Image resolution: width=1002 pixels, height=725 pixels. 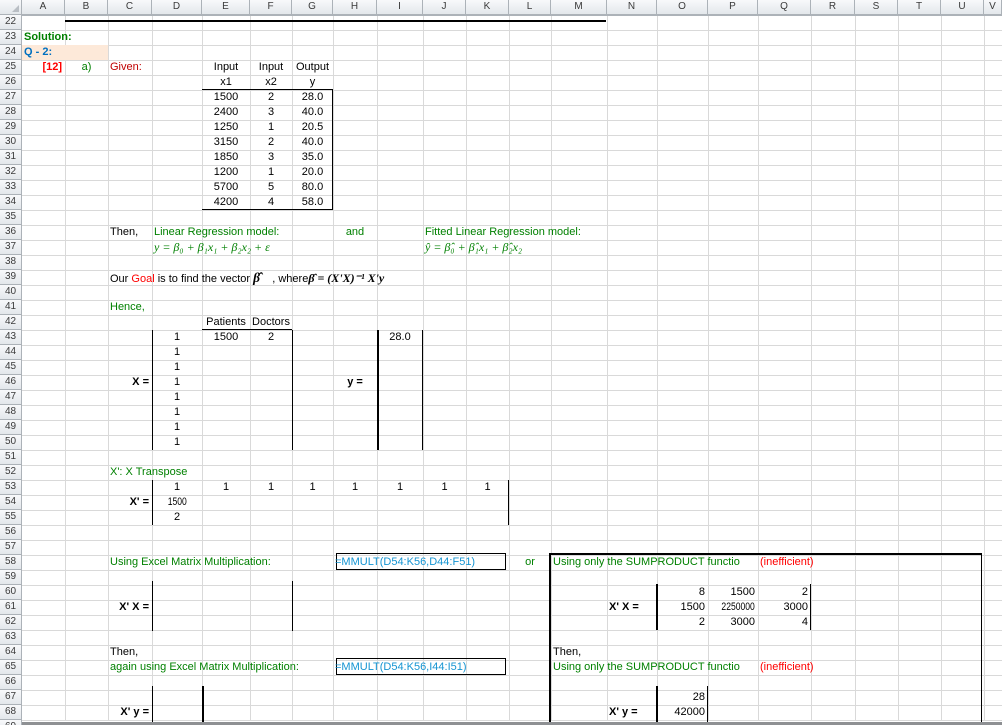 What do you see at coordinates (11, 352) in the screenshot?
I see `row-header-44: 44` at bounding box center [11, 352].